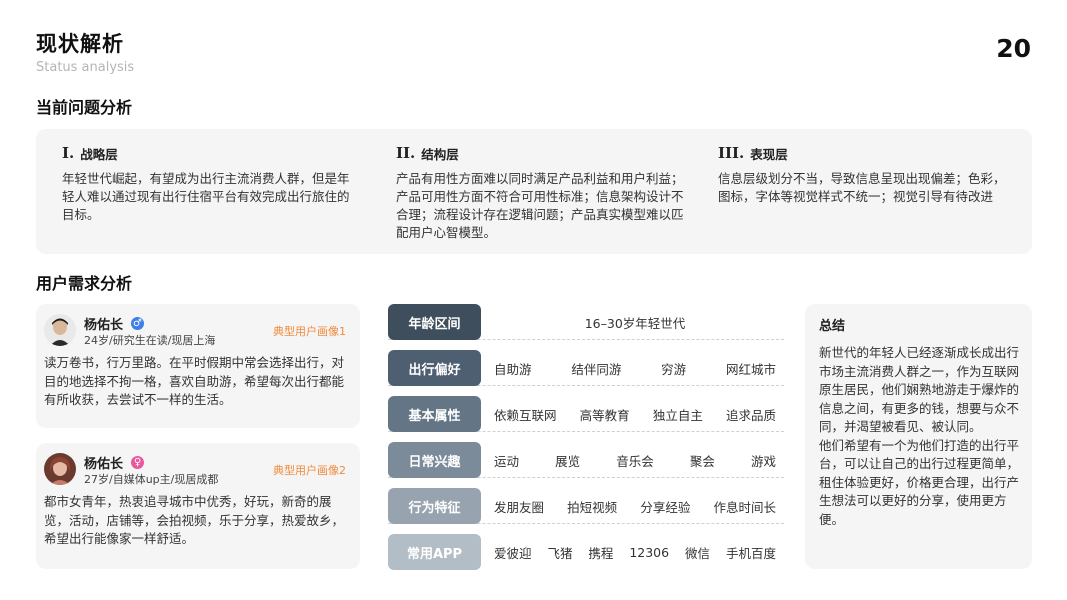 Image resolution: width=1067 pixels, height=600 pixels. I want to click on attribute-value: 12306, so click(649, 552).